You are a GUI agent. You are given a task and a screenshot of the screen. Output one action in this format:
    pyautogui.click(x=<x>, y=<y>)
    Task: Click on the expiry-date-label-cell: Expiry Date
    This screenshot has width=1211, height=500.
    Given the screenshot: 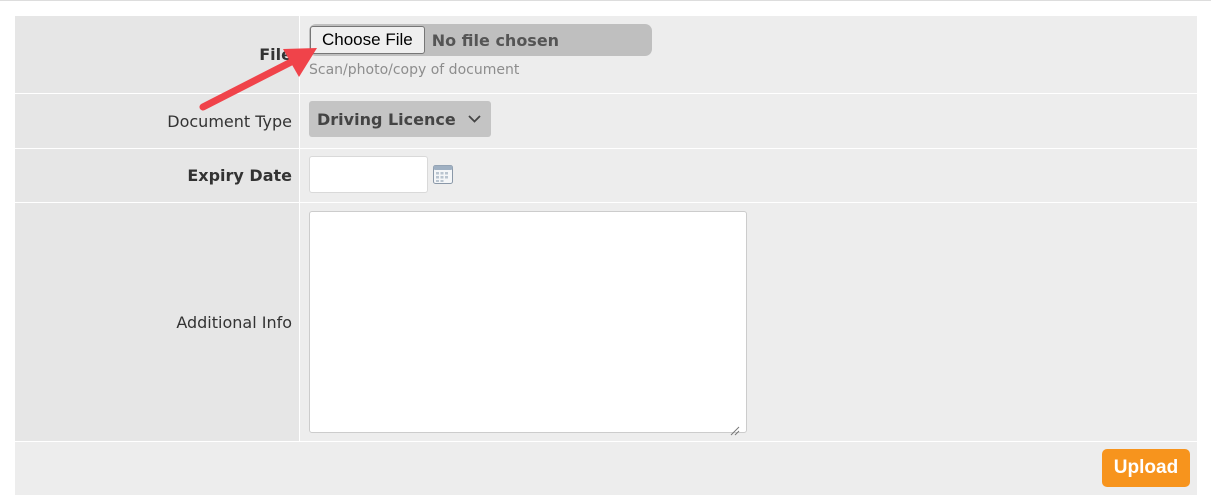 What is the action you would take?
    pyautogui.click(x=157, y=175)
    